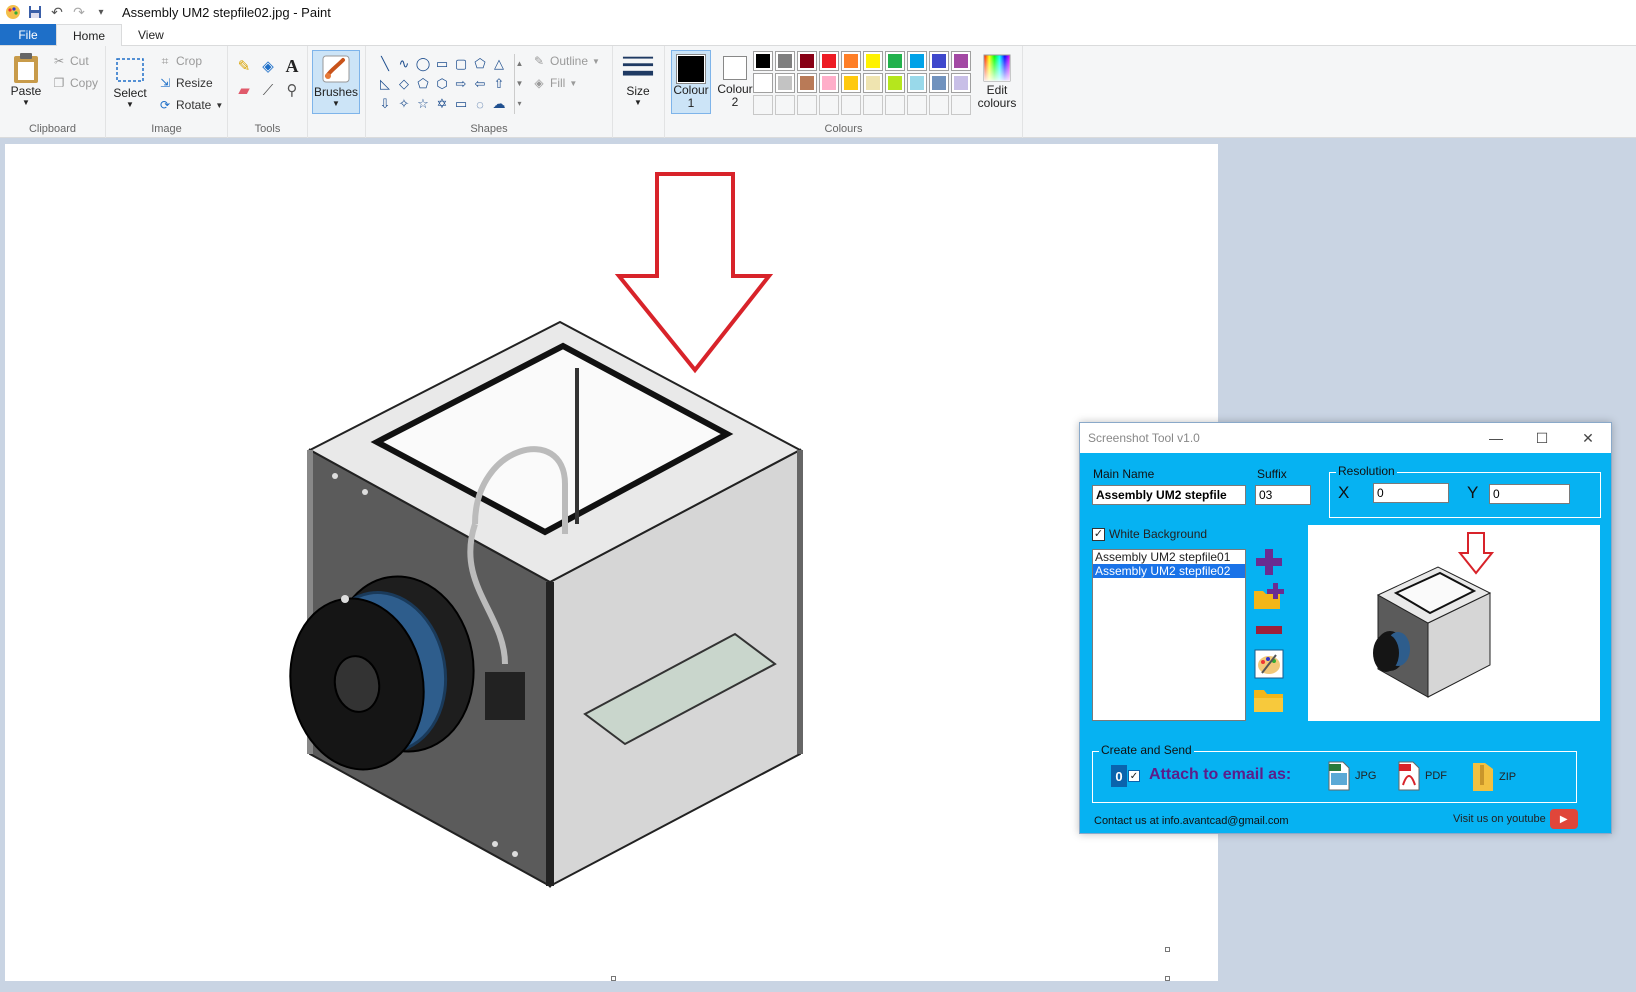  What do you see at coordinates (554, 83) in the screenshot?
I see `fill-button: ◈ Fill ▼` at bounding box center [554, 83].